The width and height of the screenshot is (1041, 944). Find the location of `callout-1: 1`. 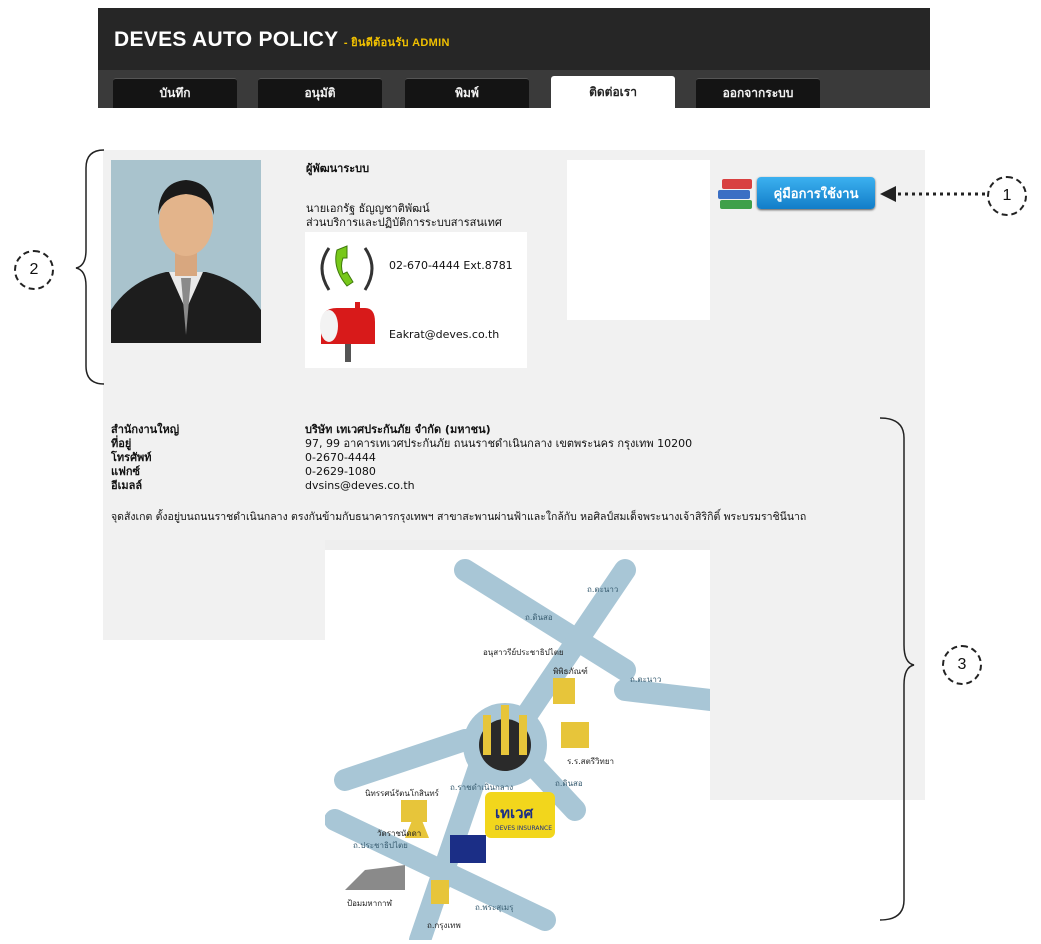

callout-1: 1 is located at coordinates (1007, 196).